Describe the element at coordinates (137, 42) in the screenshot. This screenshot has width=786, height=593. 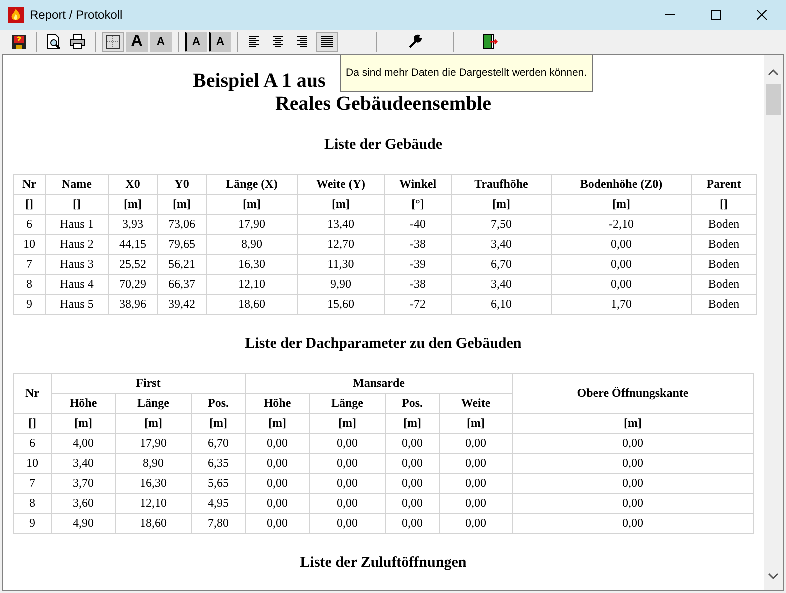
I see `font-bigger-button: A` at that location.